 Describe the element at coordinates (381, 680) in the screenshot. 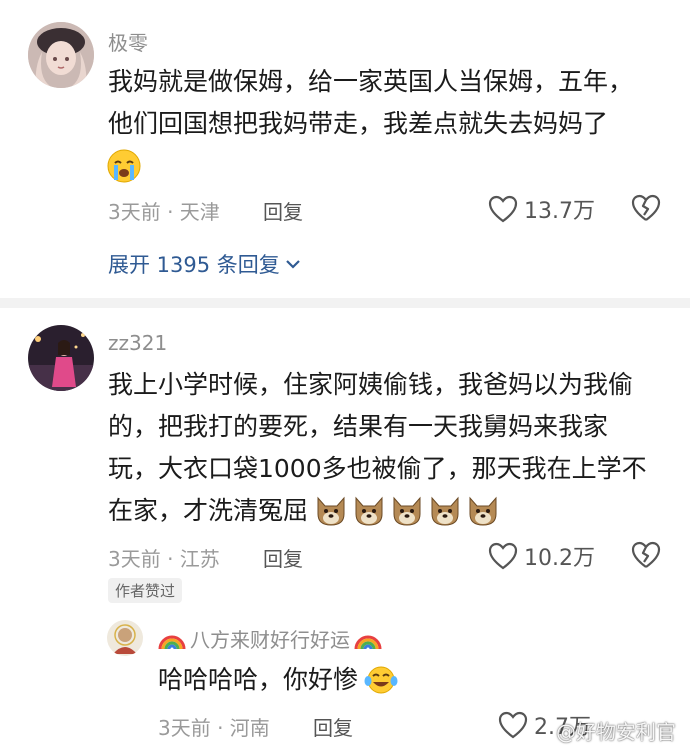

I see `tears-of-joy-emoji` at that location.